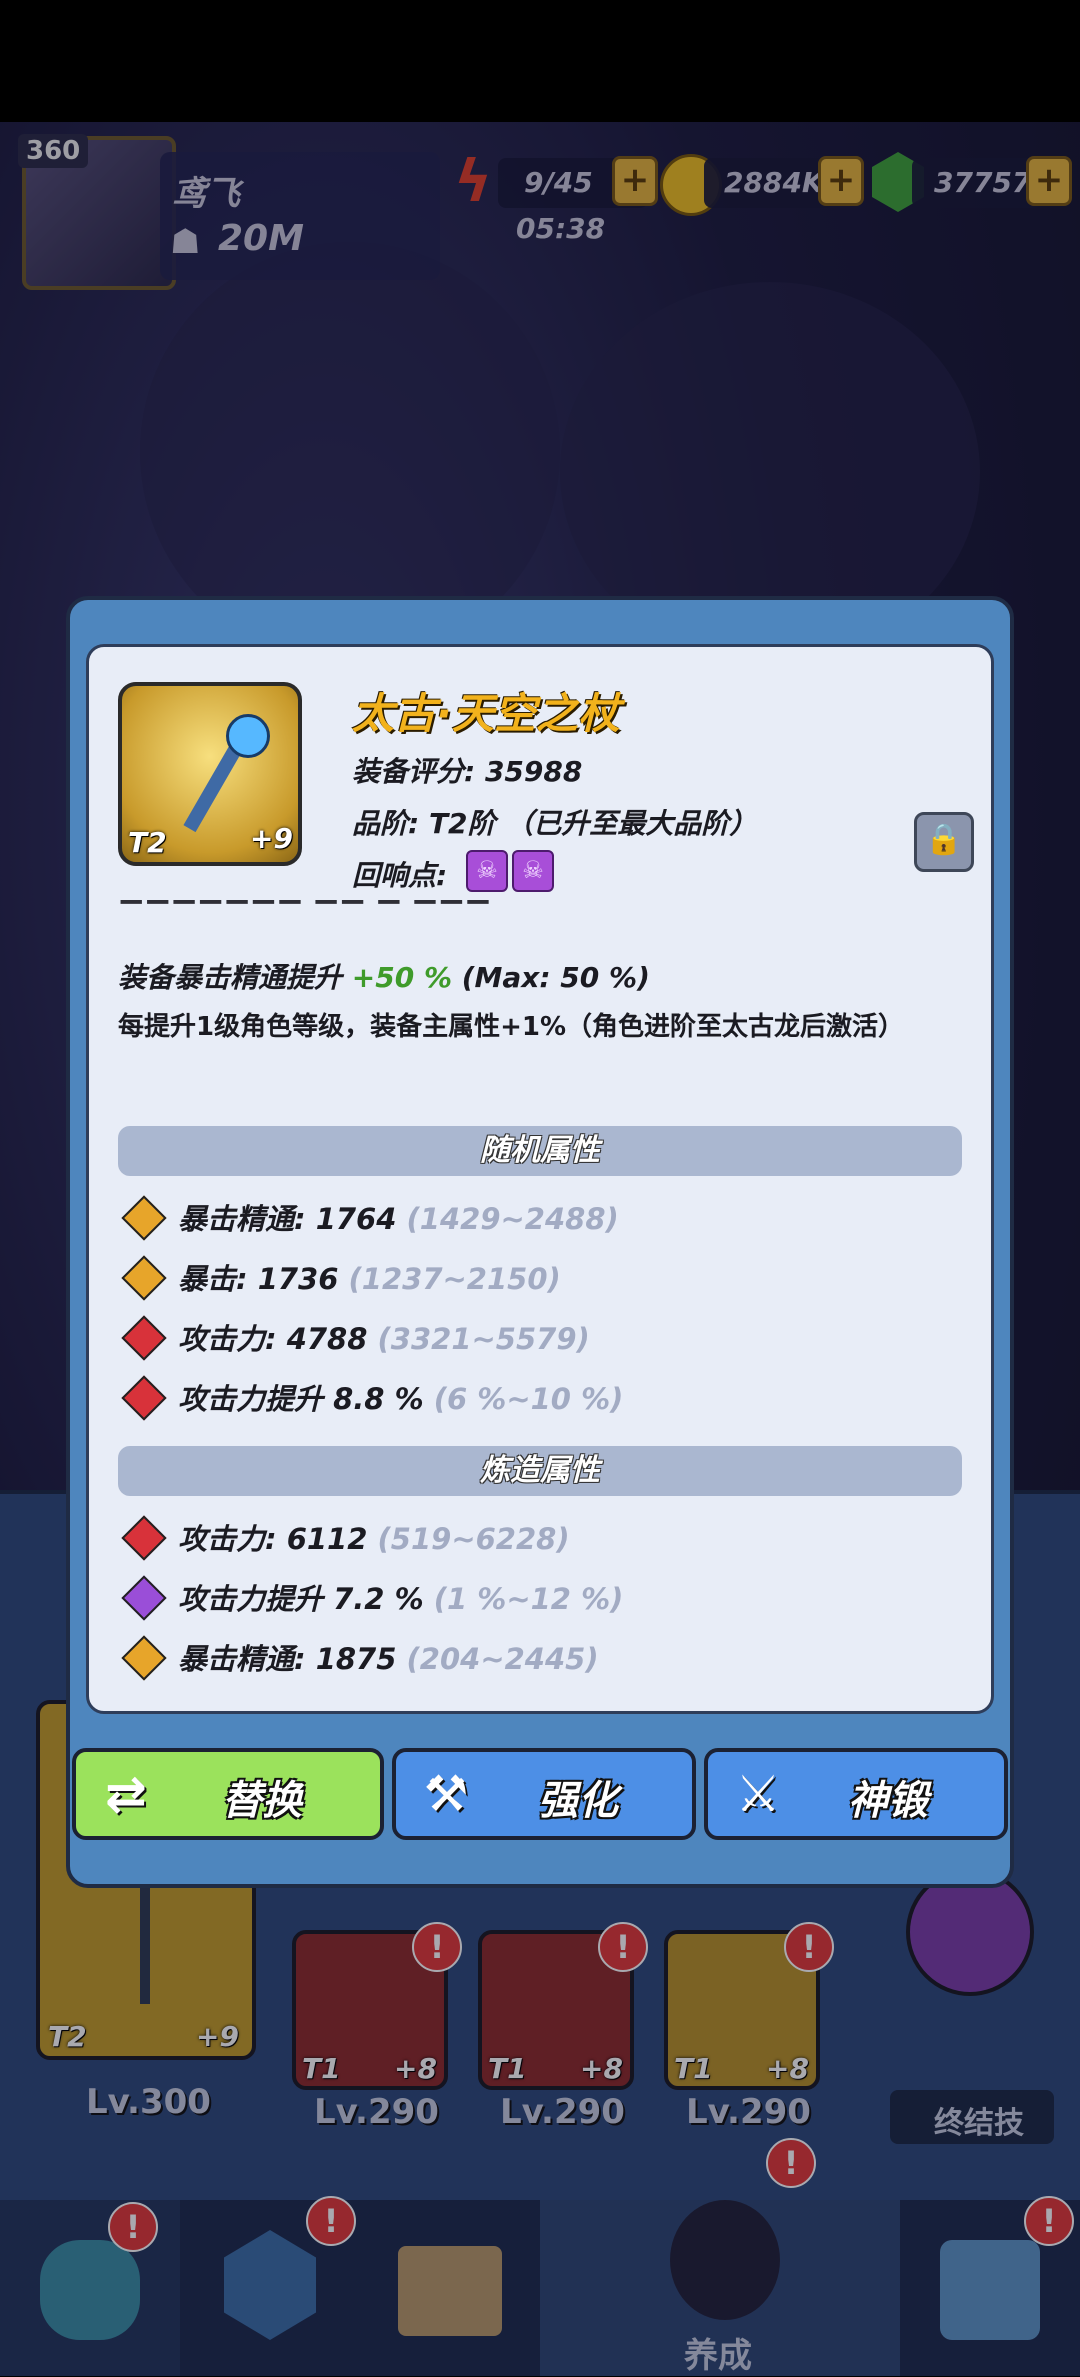 The height and width of the screenshot is (2377, 1080). What do you see at coordinates (540, 61) in the screenshot?
I see `status-bar` at bounding box center [540, 61].